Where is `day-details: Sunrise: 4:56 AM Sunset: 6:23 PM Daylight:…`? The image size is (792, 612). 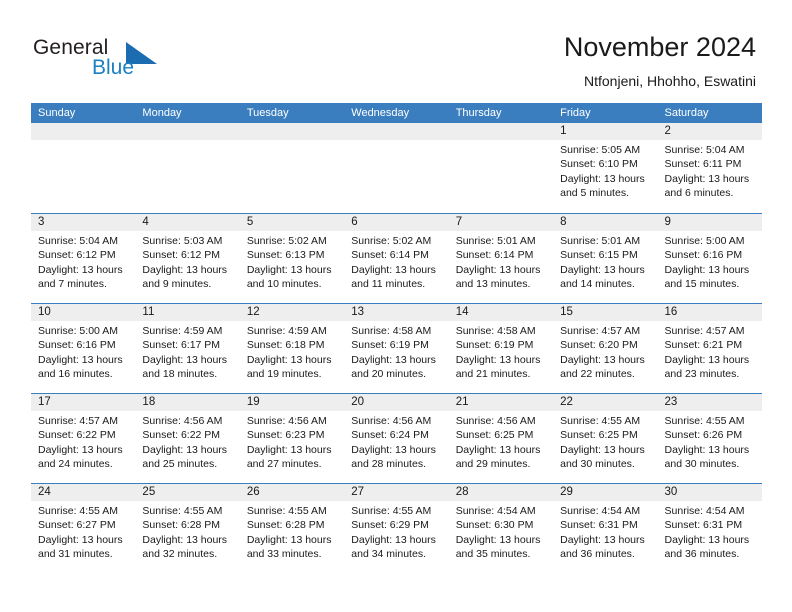 day-details: Sunrise: 4:56 AM Sunset: 6:23 PM Daylight:… is located at coordinates (292, 441).